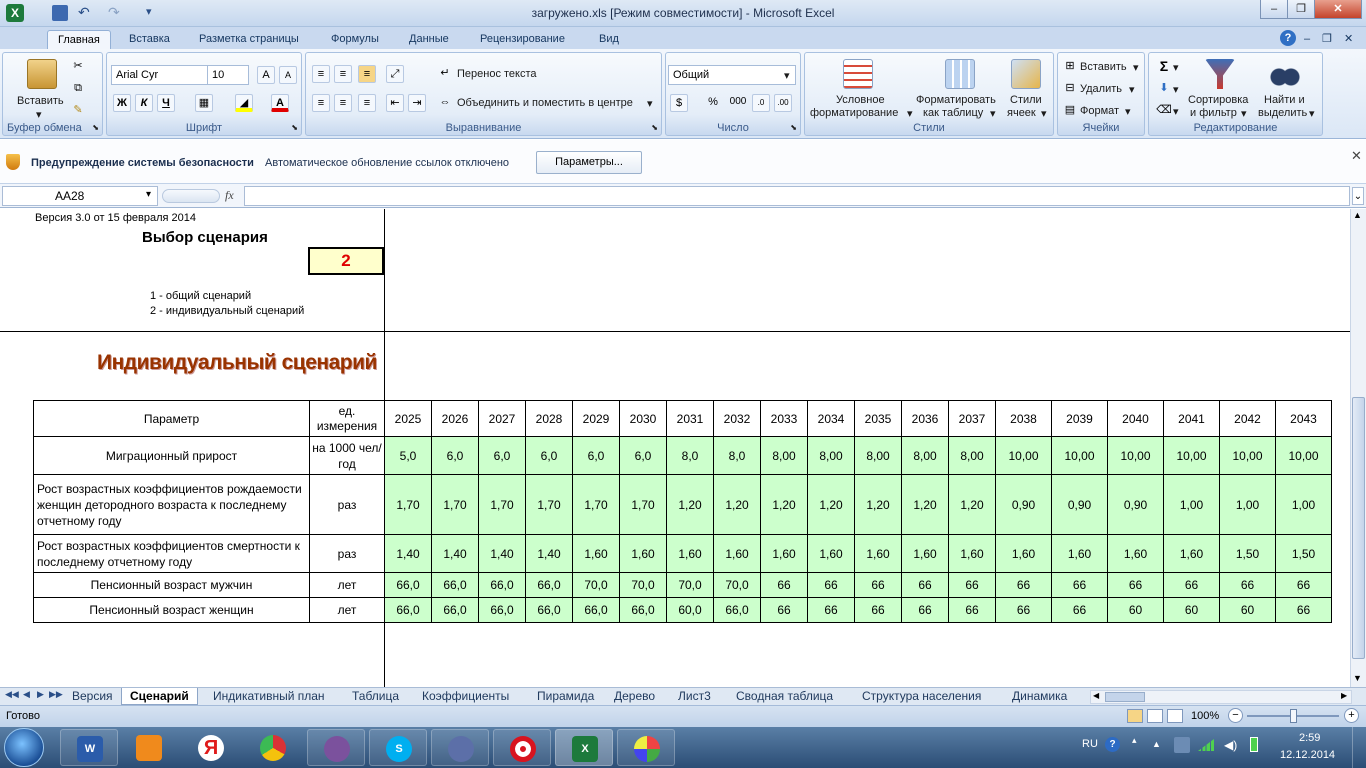  What do you see at coordinates (171, 455) in the screenshot?
I see `row-param: Миграционный прирост` at bounding box center [171, 455].